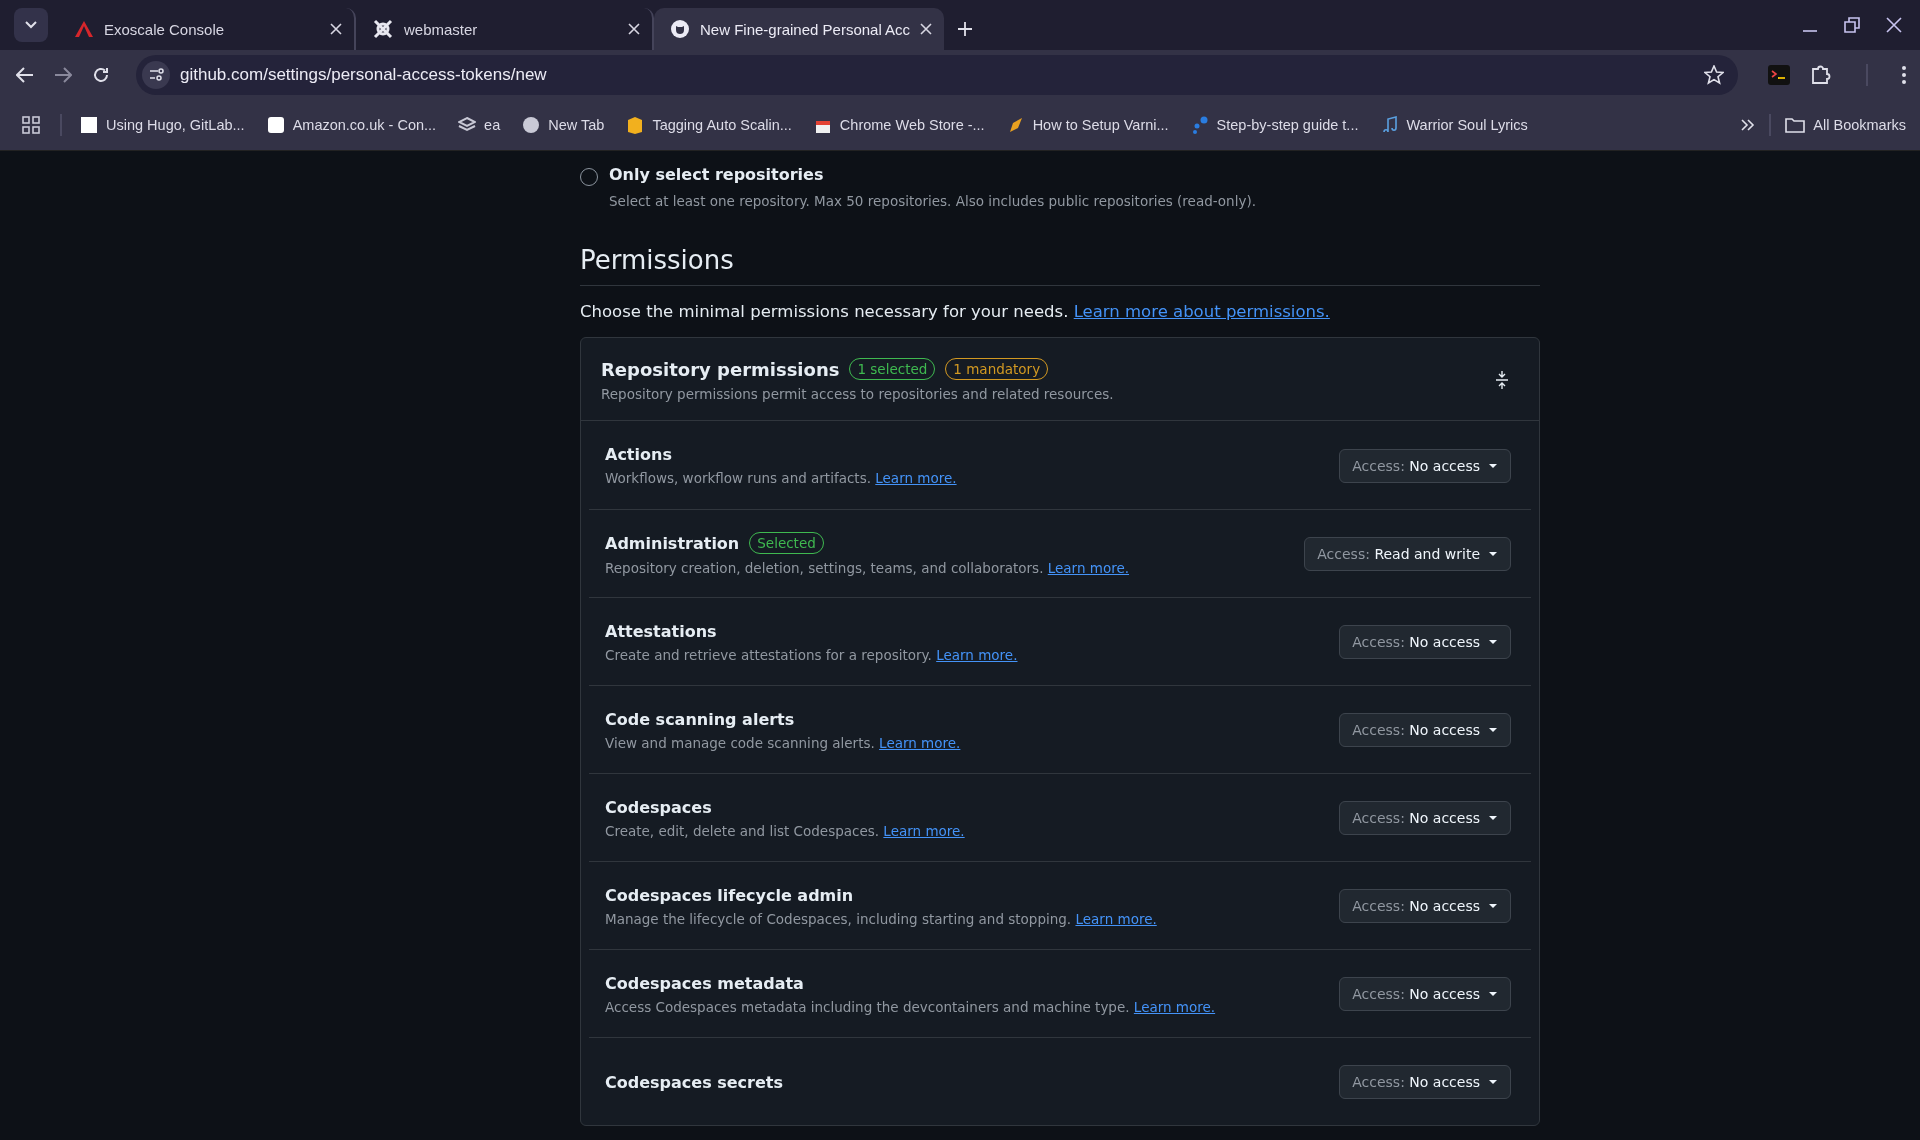 The width and height of the screenshot is (1920, 1140). I want to click on group-title: Repository permissions, so click(720, 369).